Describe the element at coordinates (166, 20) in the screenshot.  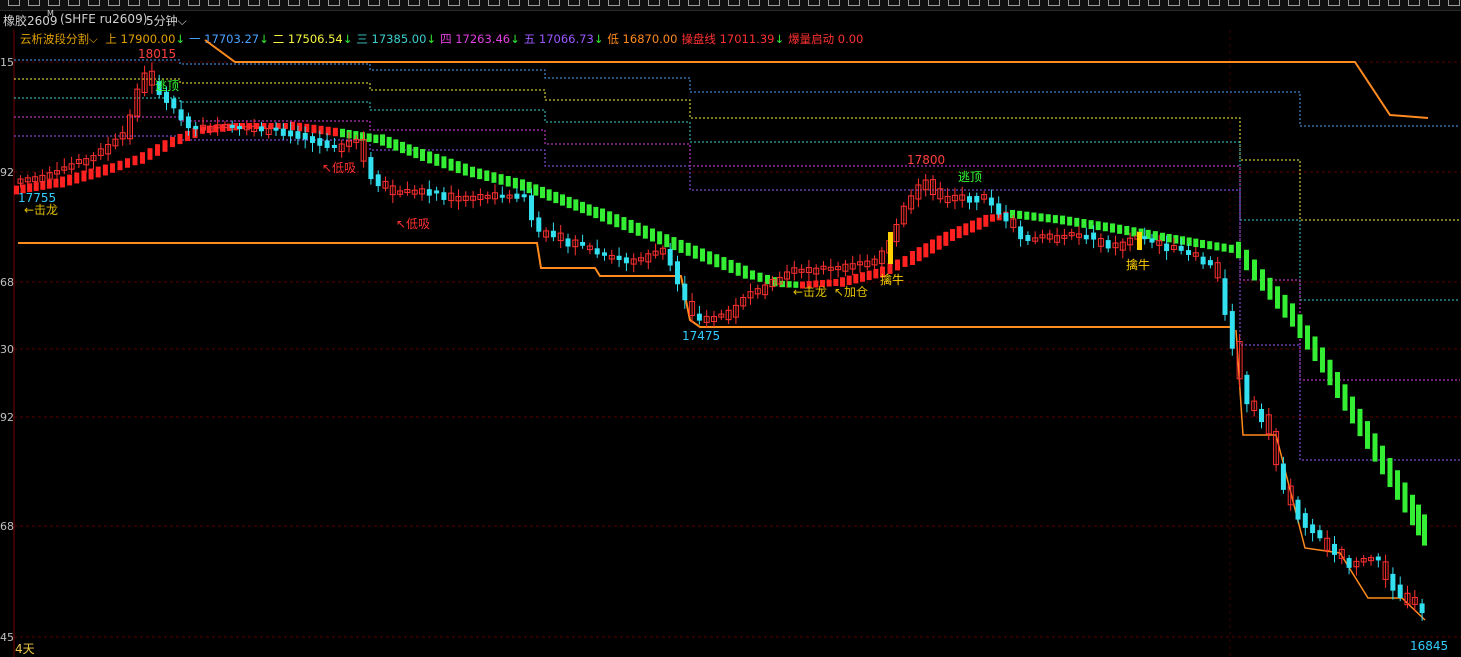
I see `period-selector: 5分钟⌵` at that location.